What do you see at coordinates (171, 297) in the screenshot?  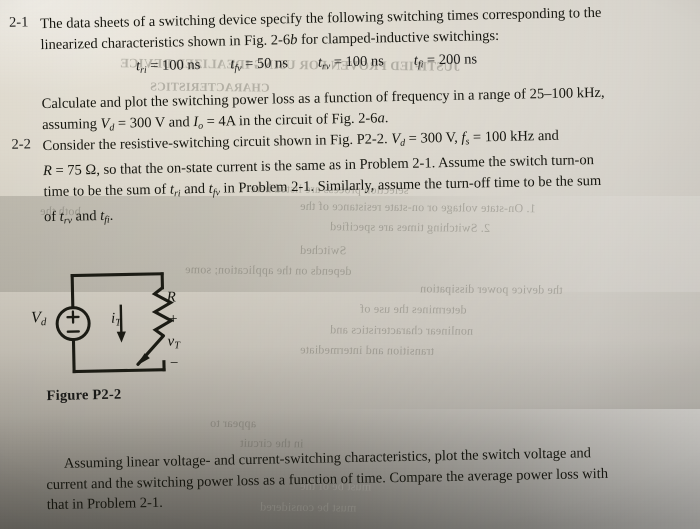 I see `label-resistor: R` at bounding box center [171, 297].